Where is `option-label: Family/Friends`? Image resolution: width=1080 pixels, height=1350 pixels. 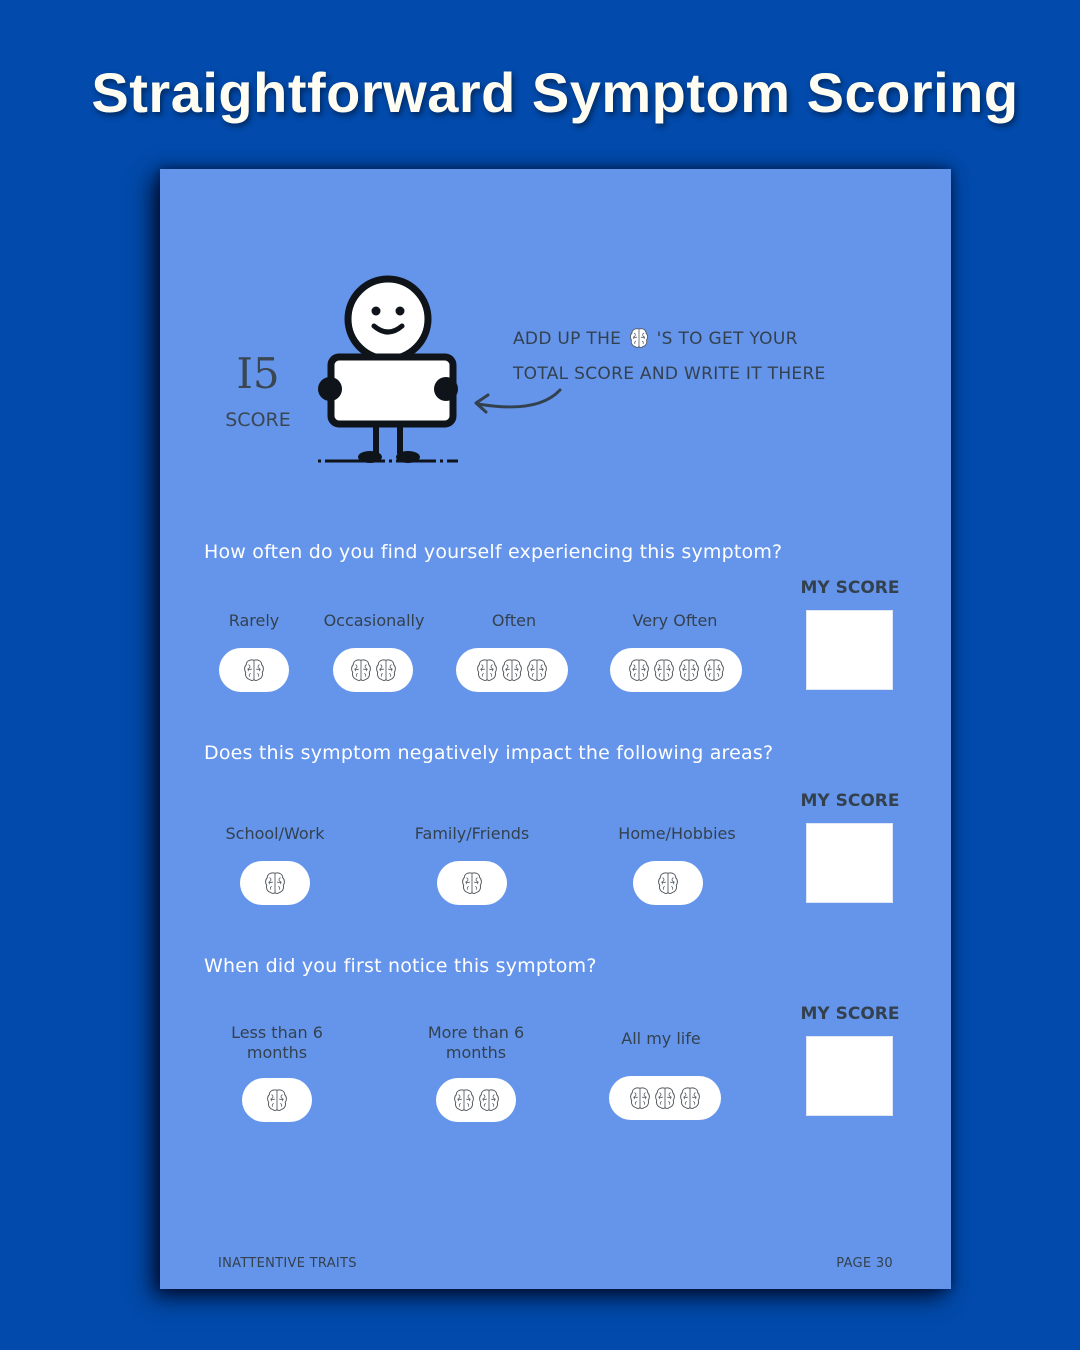
option-label: Family/Friends is located at coordinates (472, 833).